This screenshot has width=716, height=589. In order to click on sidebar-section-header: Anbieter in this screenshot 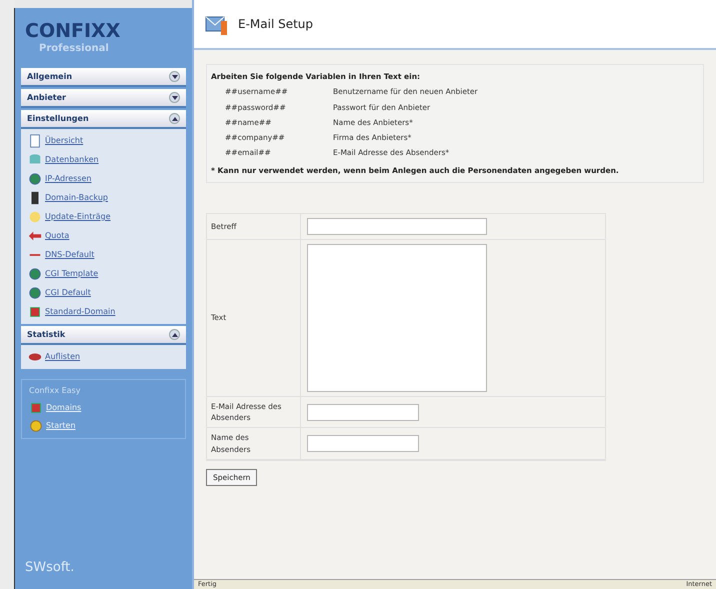, I will do `click(103, 98)`.